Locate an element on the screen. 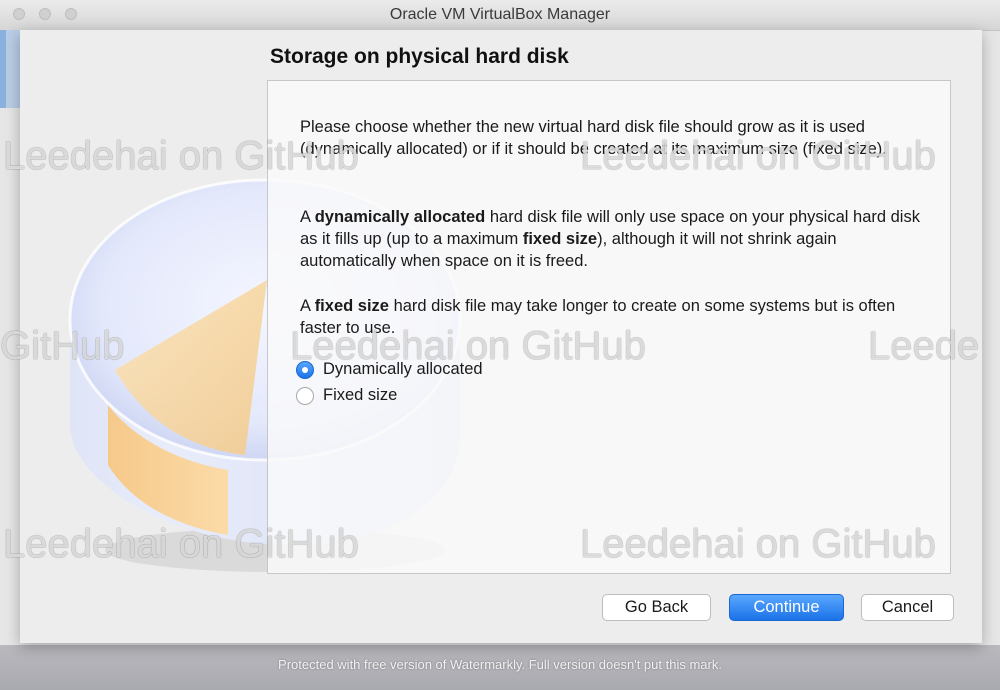  window-title: Oracle VM VirtualBox Manager is located at coordinates (500, 14).